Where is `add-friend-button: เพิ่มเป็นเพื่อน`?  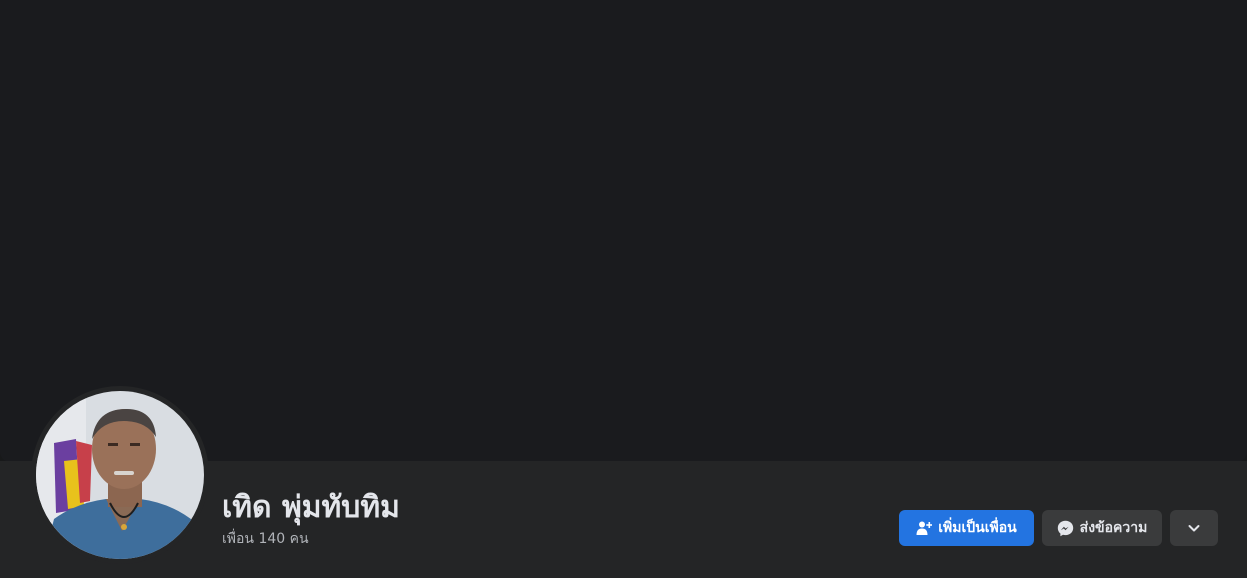 add-friend-button: เพิ่มเป็นเพื่อน is located at coordinates (966, 528).